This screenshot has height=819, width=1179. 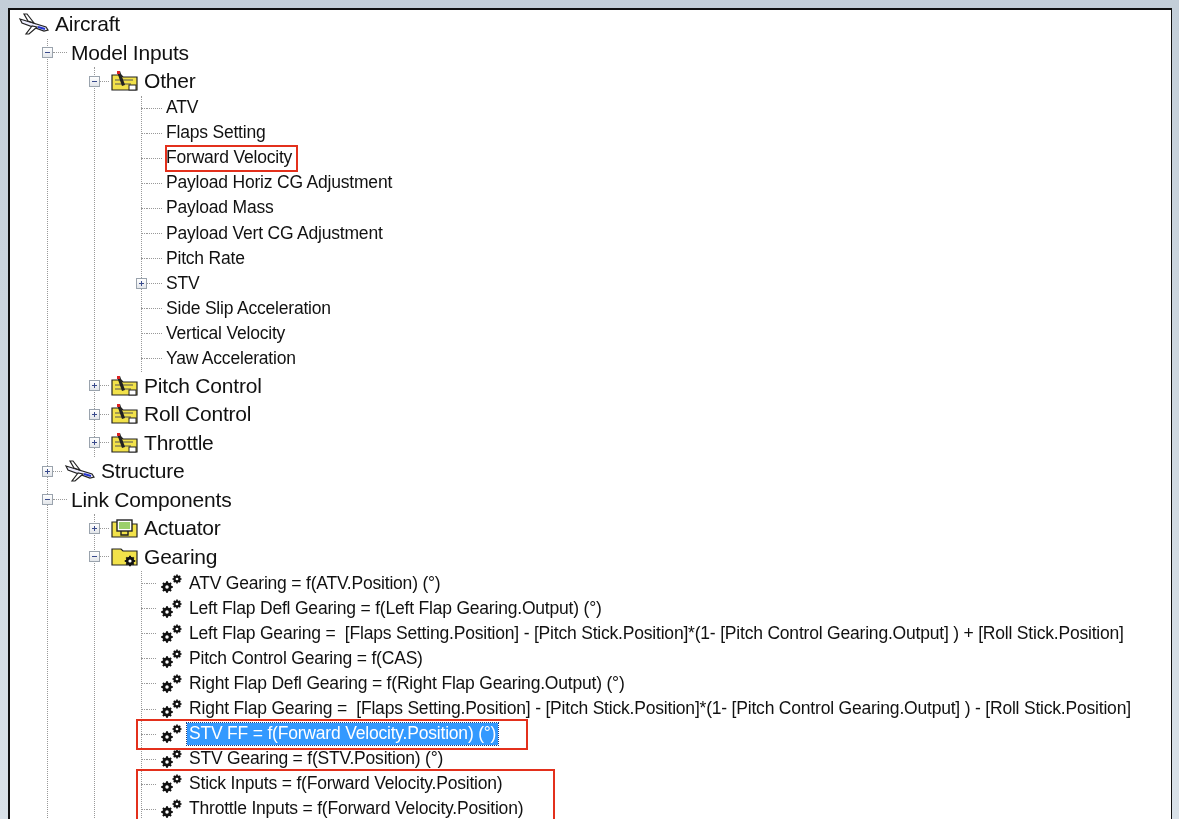 What do you see at coordinates (315, 583) in the screenshot?
I see `tree-item-label: ATV Gearing = f(ATV.Position) (°)` at bounding box center [315, 583].